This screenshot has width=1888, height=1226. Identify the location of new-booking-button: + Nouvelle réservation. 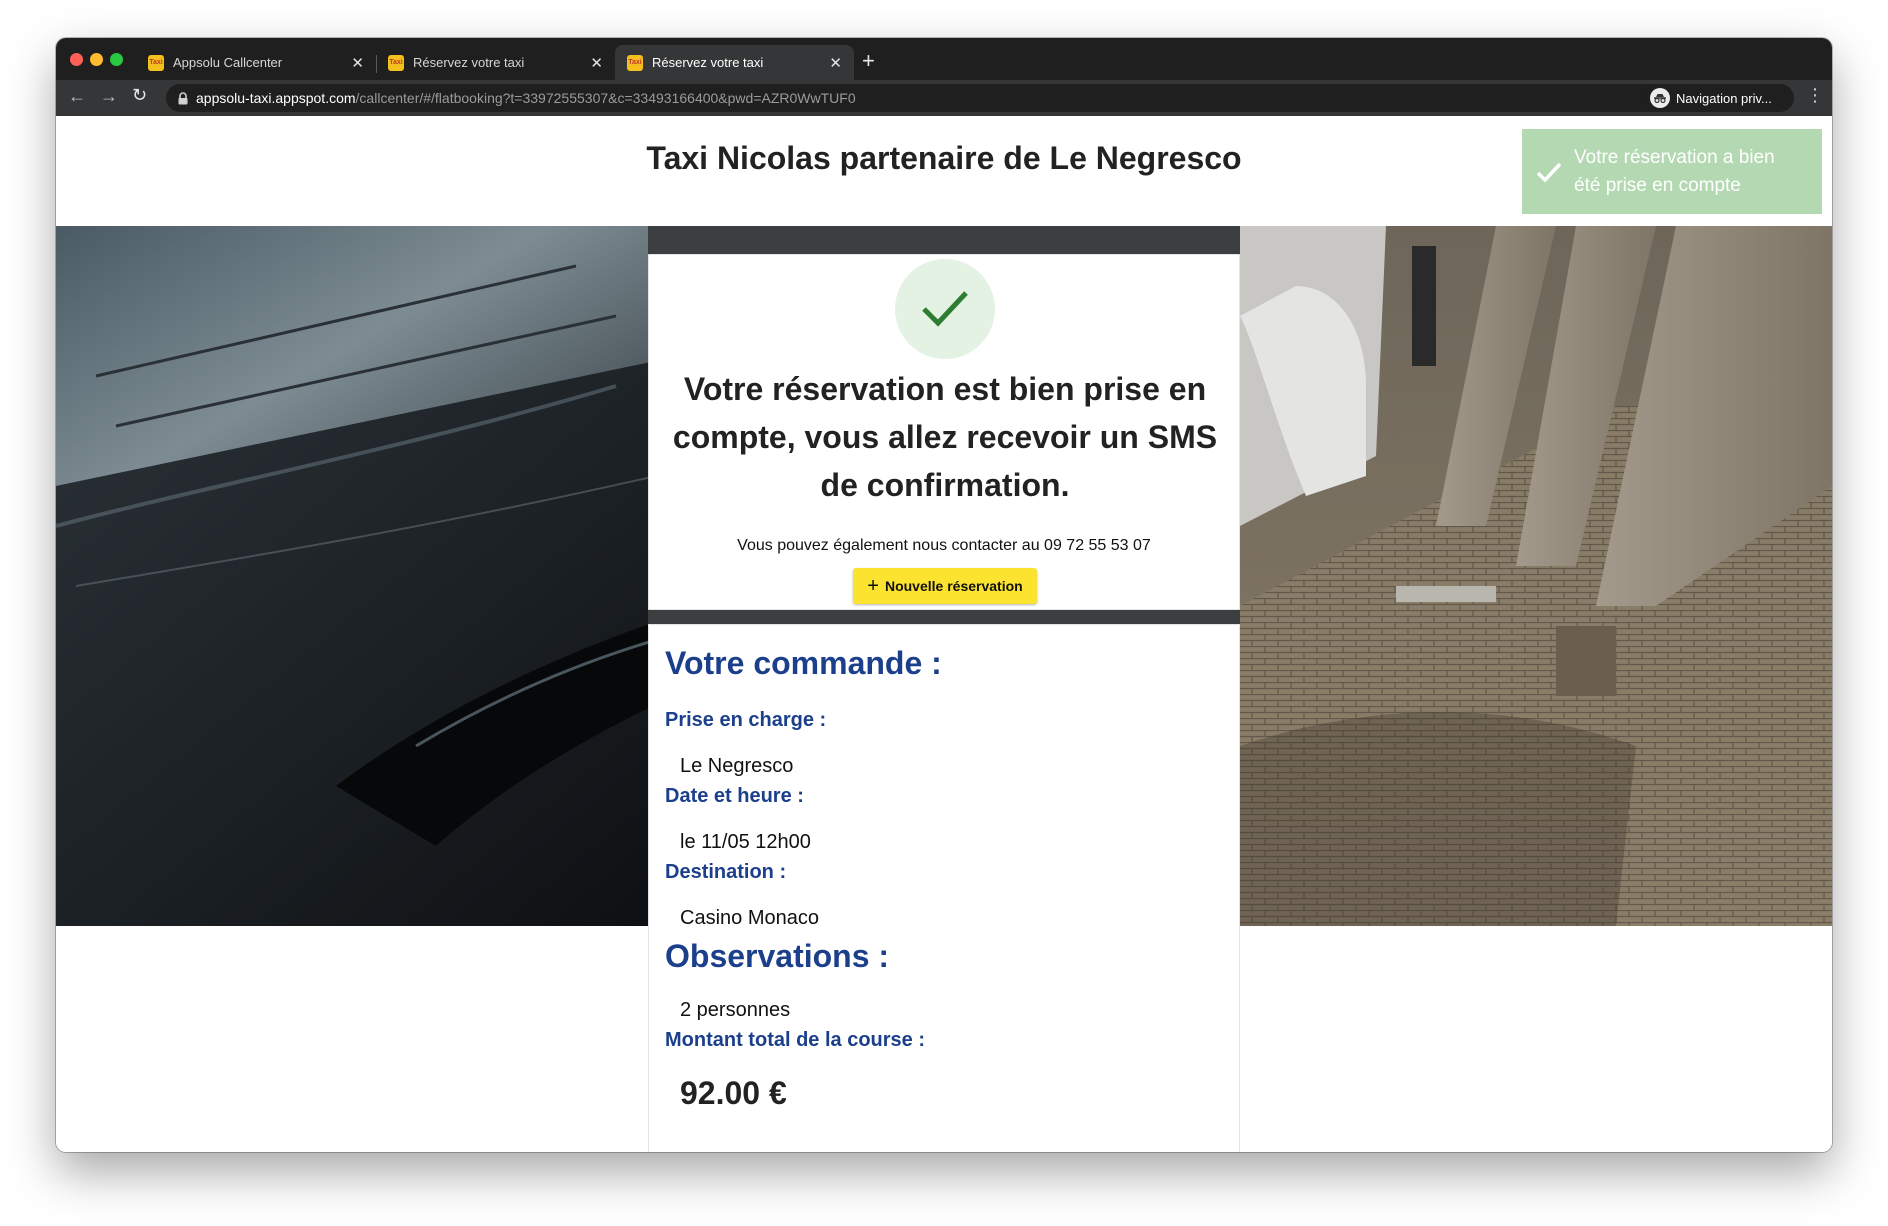
(945, 586).